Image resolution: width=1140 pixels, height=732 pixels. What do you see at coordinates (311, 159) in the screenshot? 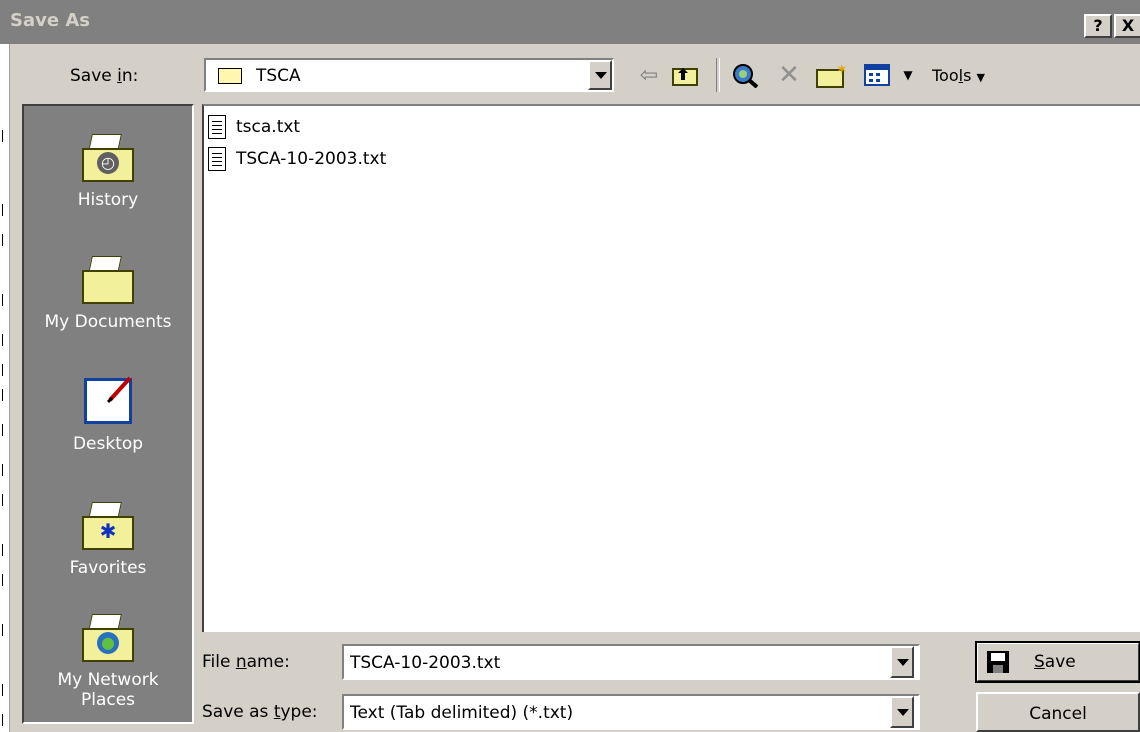
I see `file-name: TSCA-10-2003.txt` at bounding box center [311, 159].